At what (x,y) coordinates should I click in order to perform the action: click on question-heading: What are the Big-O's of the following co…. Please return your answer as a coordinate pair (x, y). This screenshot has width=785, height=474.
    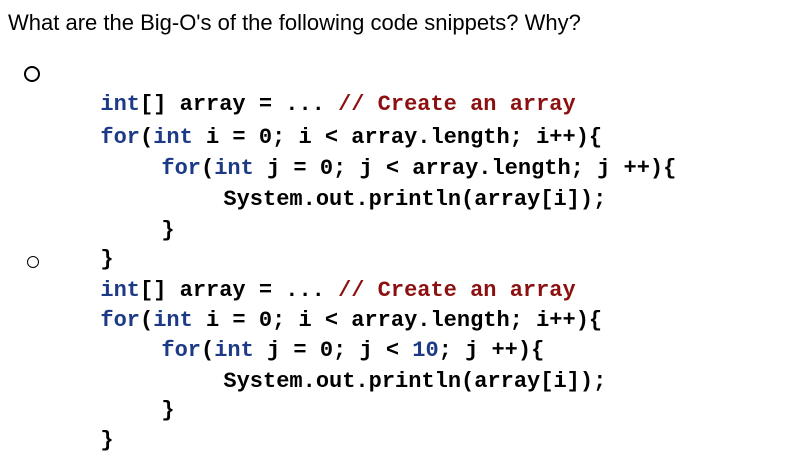
    Looking at the image, I should click on (294, 22).